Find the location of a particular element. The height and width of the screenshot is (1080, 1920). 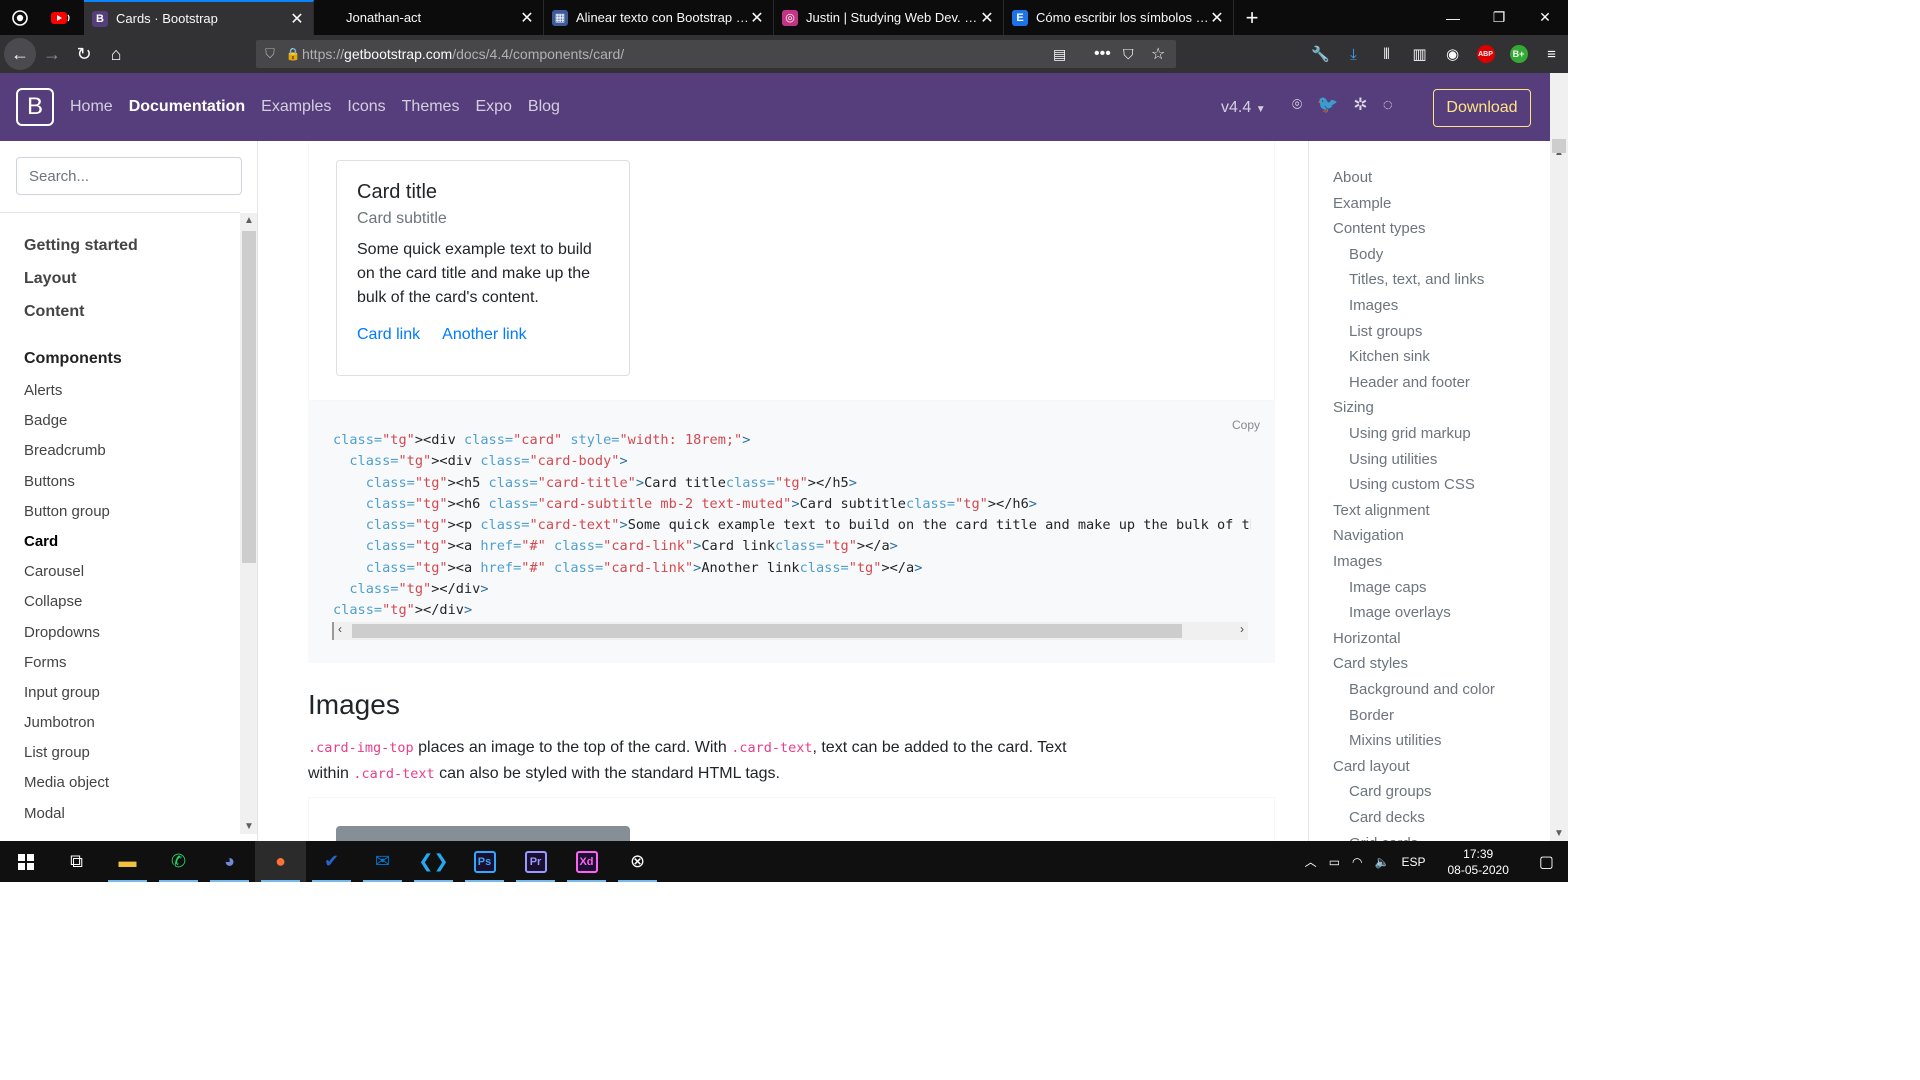

scroll-up-icon: ▲ is located at coordinates (248, 220).